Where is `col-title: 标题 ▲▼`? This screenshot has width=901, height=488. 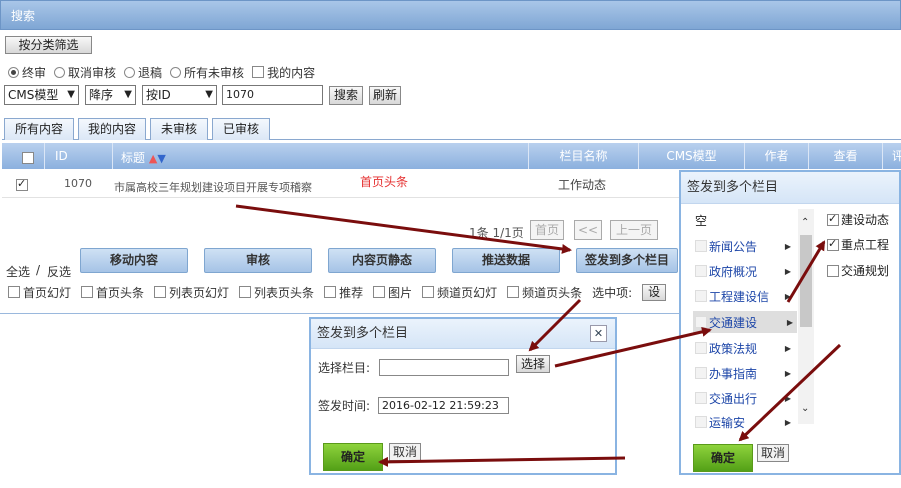 col-title: 标题 ▲▼ is located at coordinates (320, 156).